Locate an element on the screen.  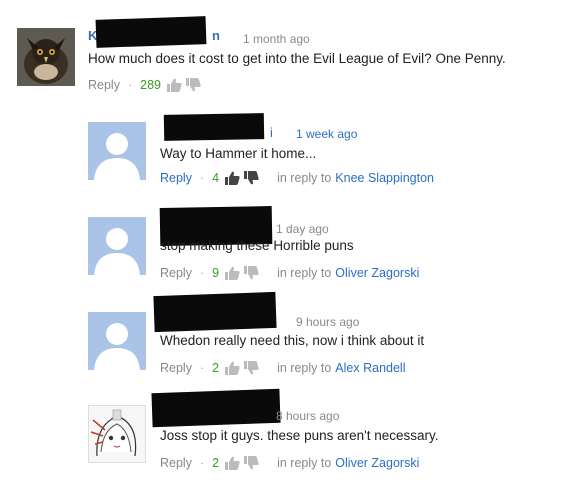
comment-timestamp: 1 day ago is located at coordinates (302, 229).